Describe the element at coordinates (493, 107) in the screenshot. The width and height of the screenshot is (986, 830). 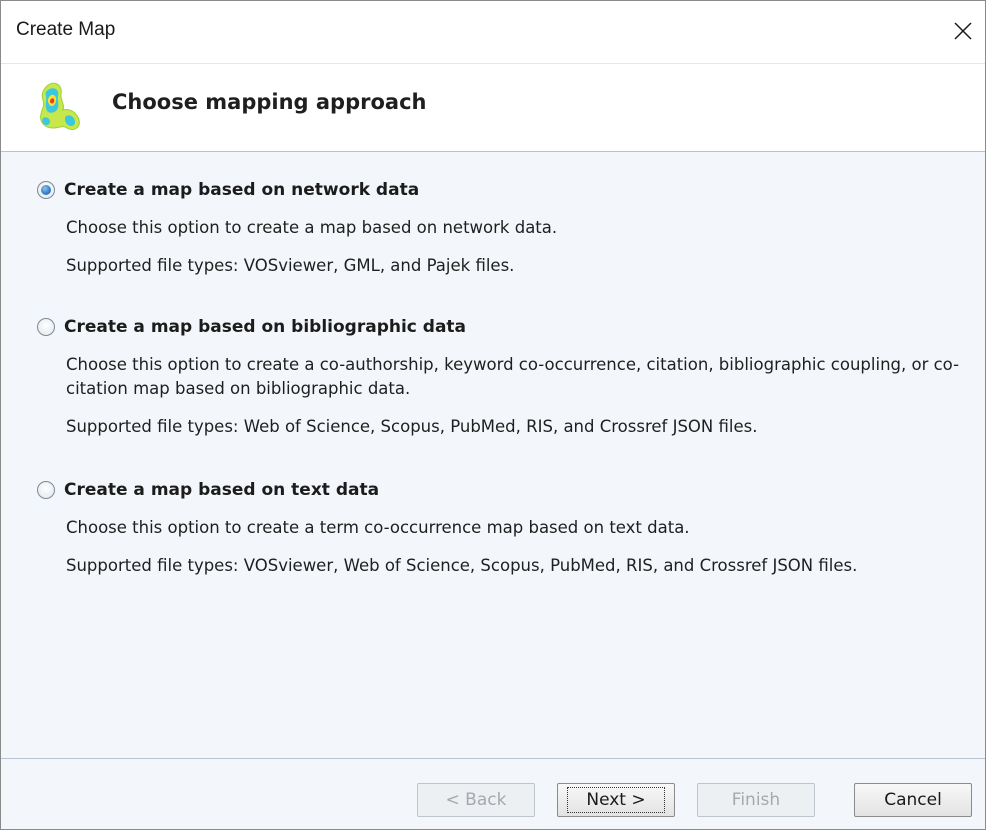
I see `wizard-header: Choose mapping approach` at that location.